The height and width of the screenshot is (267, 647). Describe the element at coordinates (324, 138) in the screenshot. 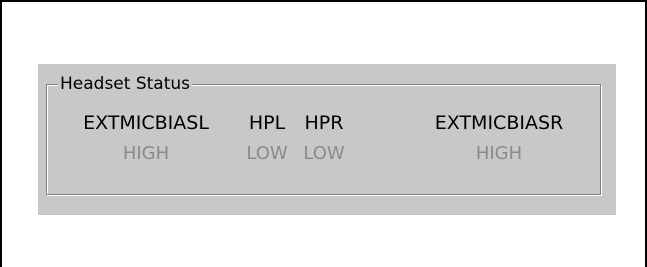

I see `signal-hpr: HPR LOW` at that location.